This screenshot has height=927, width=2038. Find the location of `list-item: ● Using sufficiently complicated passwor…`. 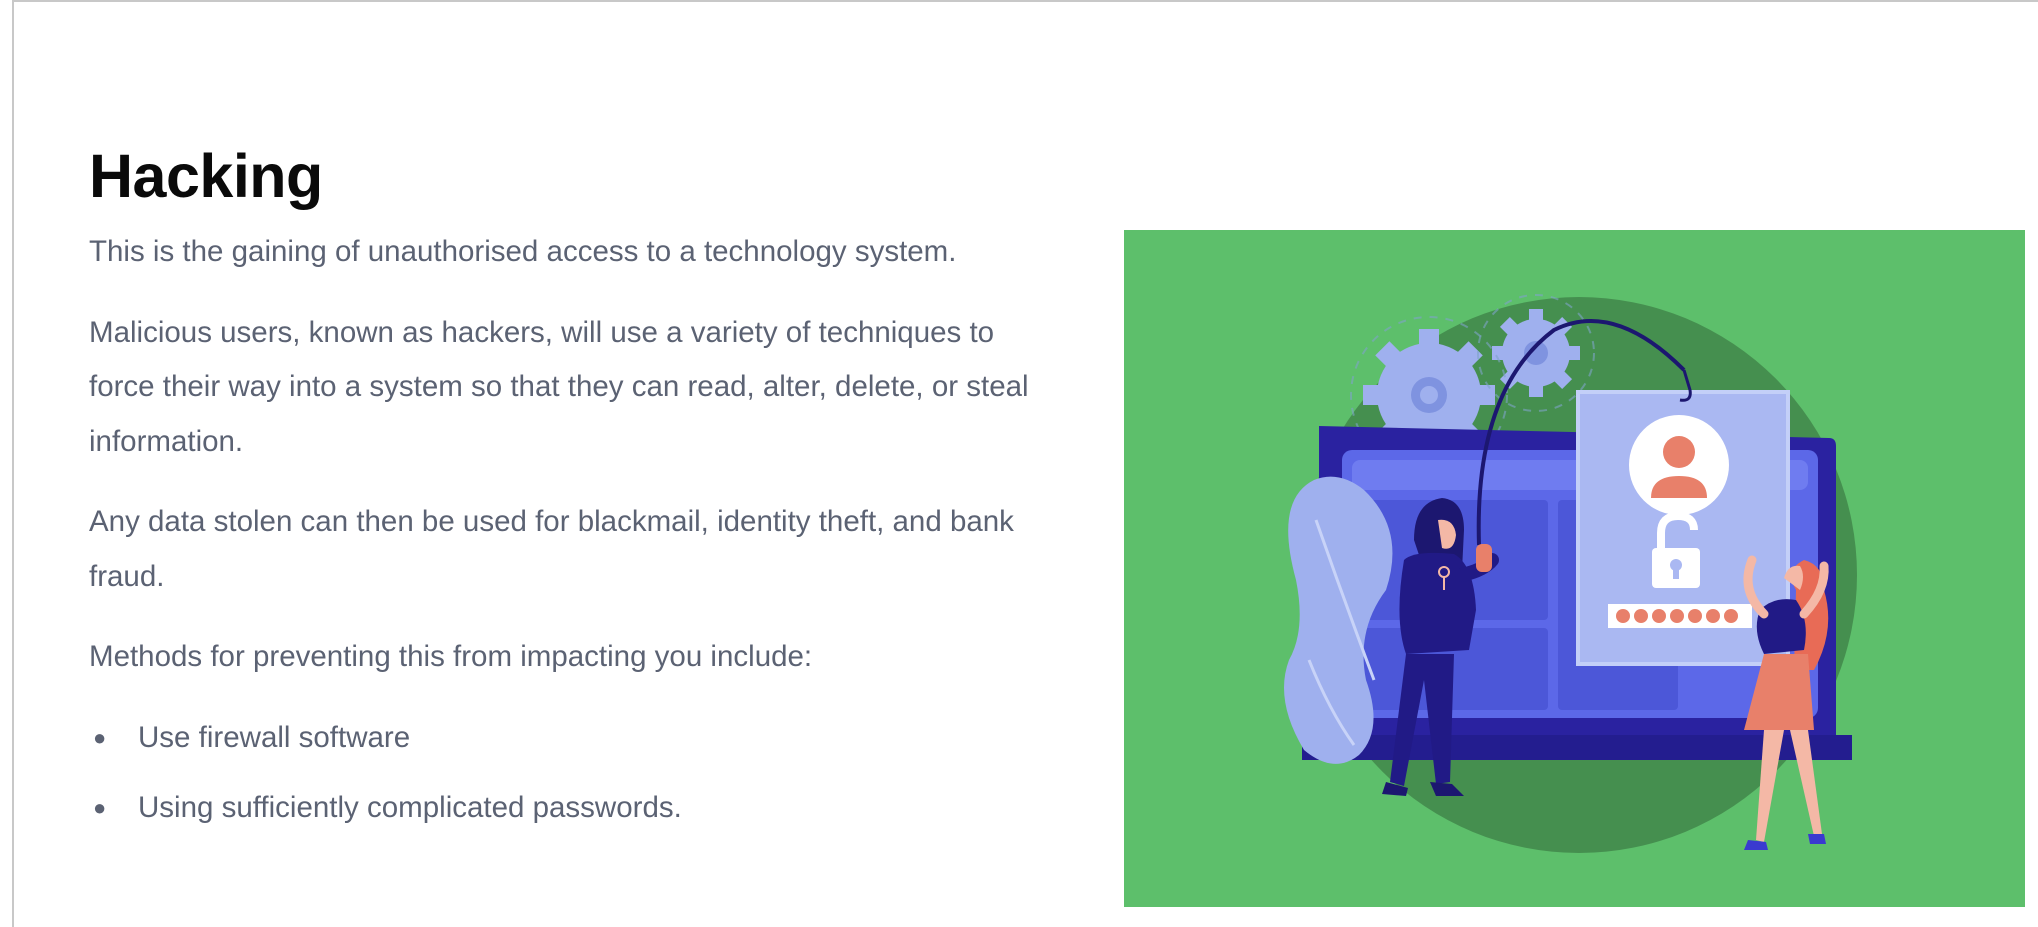

list-item: ● Using sufficiently complicated passwor… is located at coordinates (564, 808).